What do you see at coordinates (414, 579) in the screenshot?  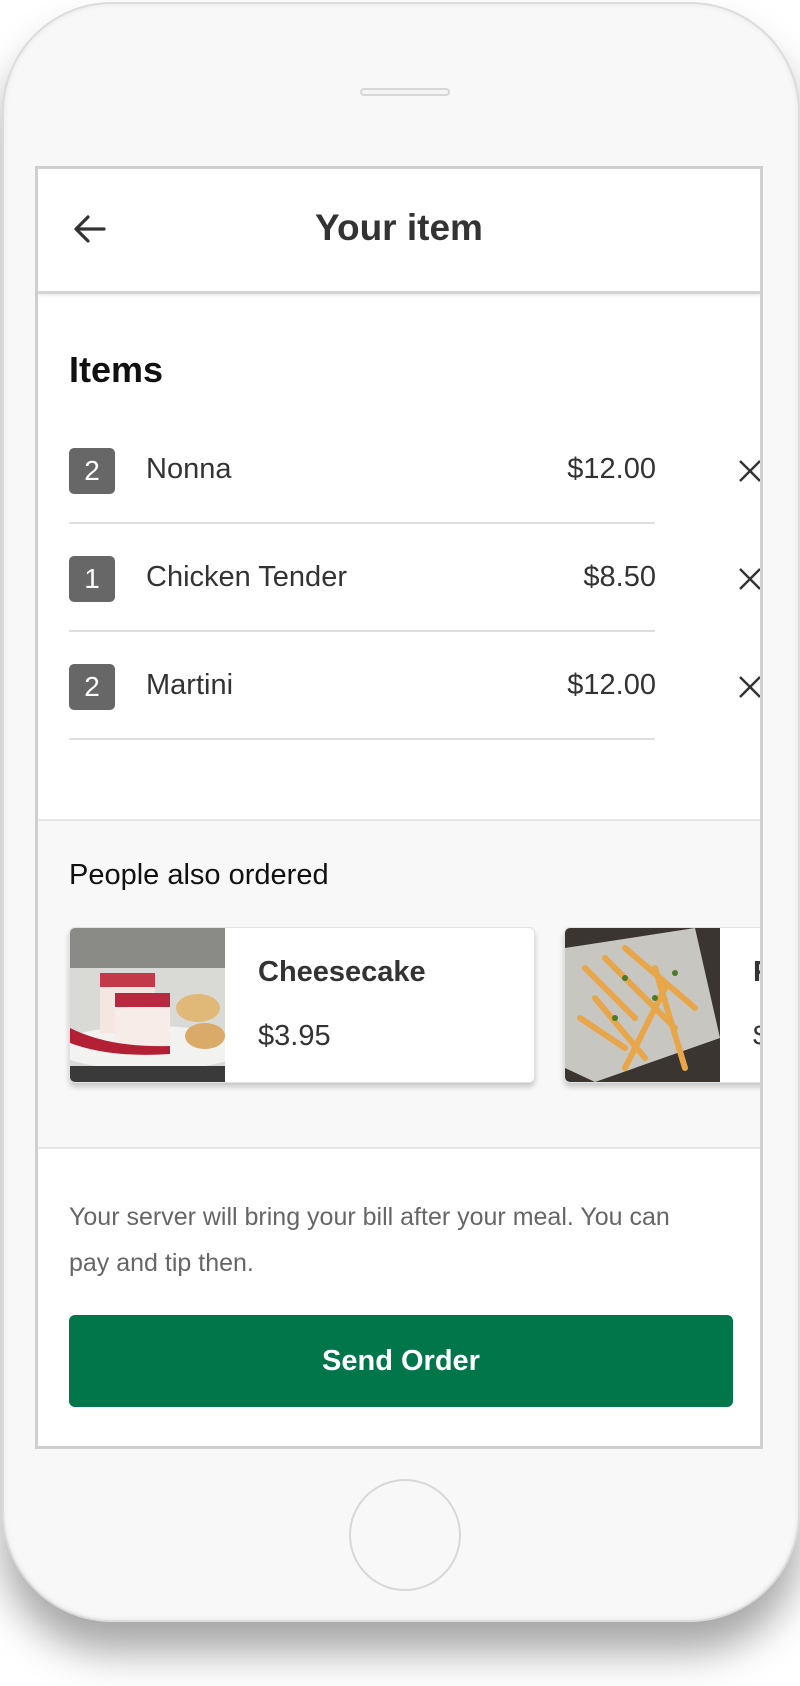 I see `list-item: 1 Chicken Tender $8.50` at bounding box center [414, 579].